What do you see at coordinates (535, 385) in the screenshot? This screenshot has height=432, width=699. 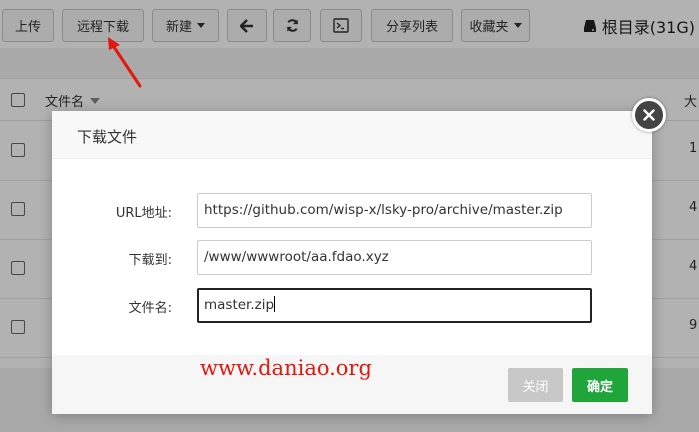 I see `close-button: 关闭` at bounding box center [535, 385].